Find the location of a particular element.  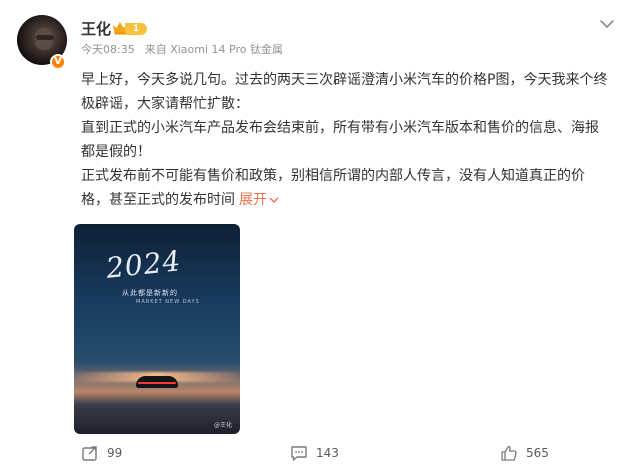

verified-badge: V is located at coordinates (58, 62).